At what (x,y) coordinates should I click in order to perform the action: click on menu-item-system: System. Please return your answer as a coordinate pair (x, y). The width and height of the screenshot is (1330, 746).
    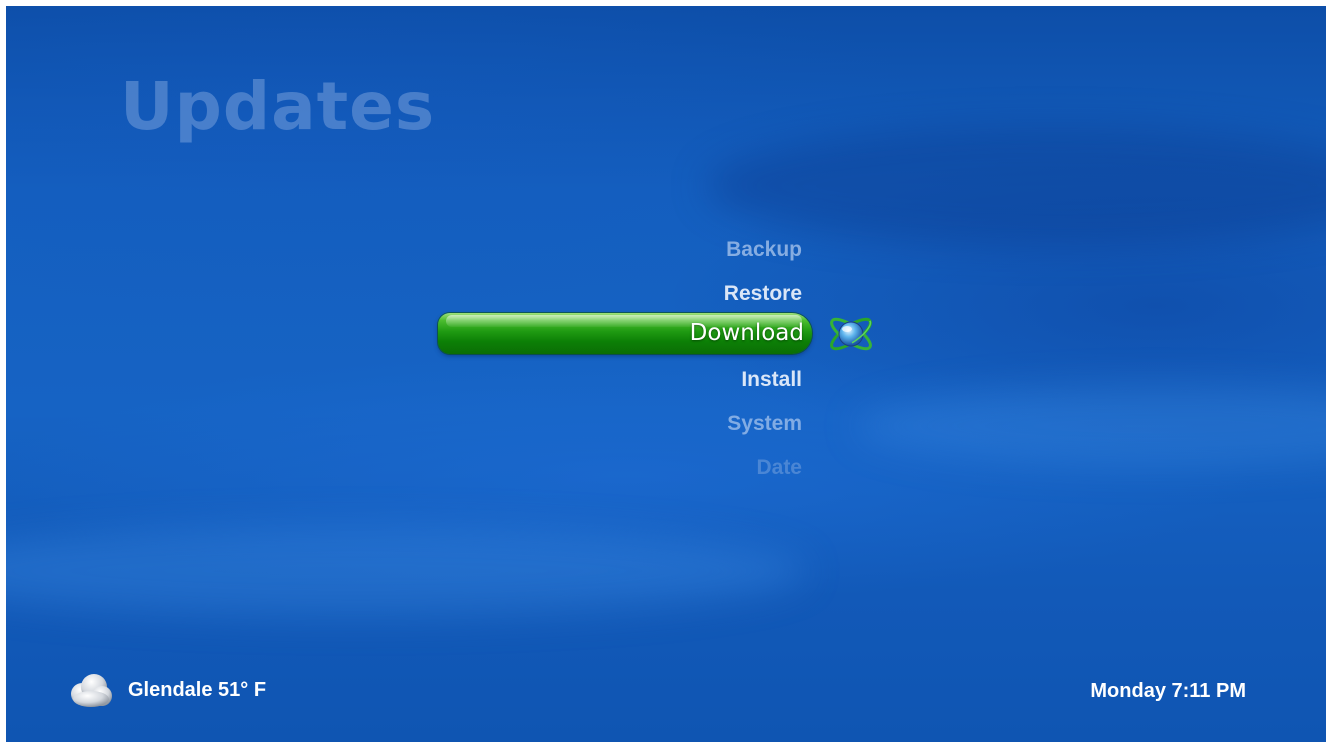
    Looking at the image, I should click on (764, 424).